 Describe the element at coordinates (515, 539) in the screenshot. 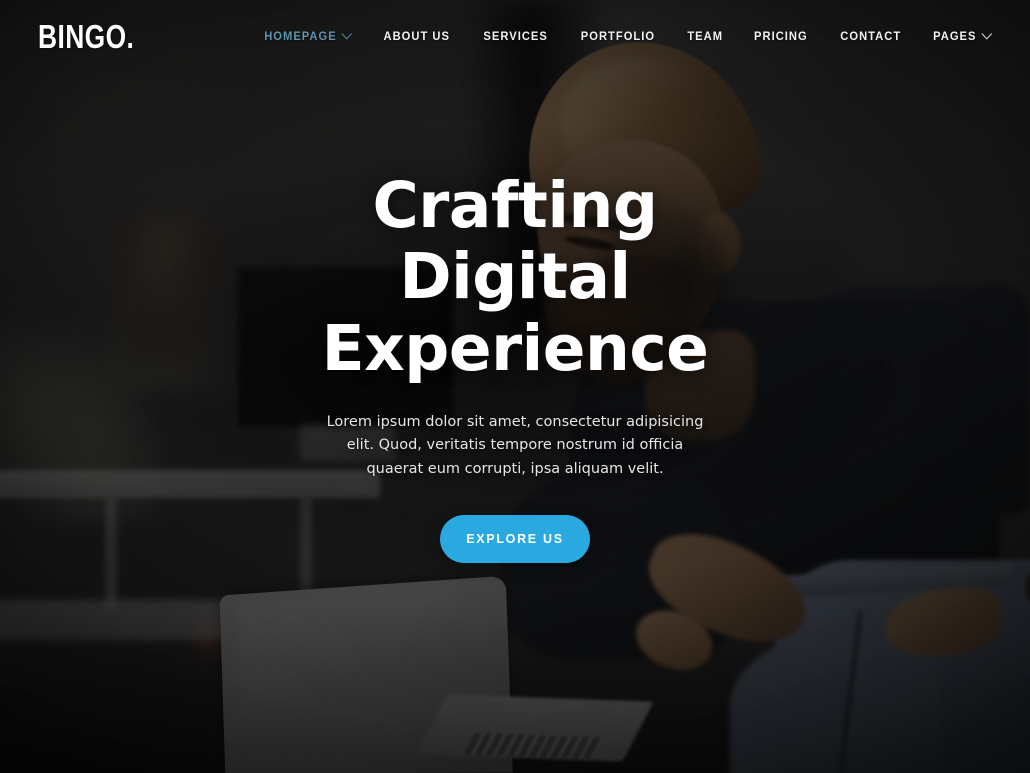

I see `explore-us-button: EXPLORE US` at that location.